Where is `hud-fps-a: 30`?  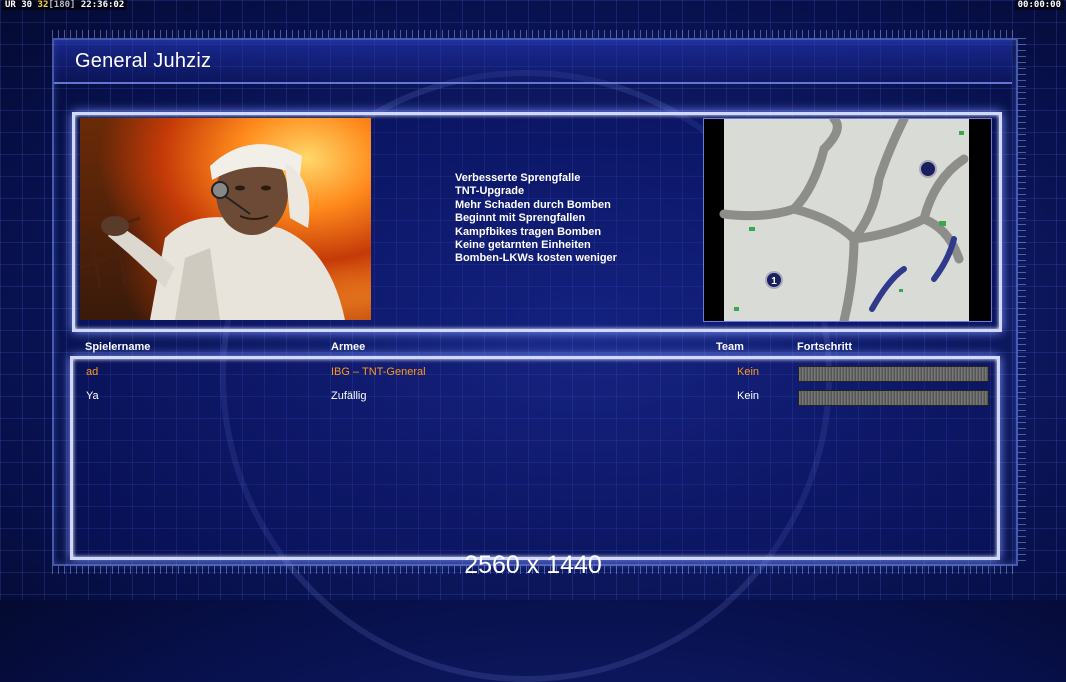
hud-fps-a: 30 is located at coordinates (27, 5).